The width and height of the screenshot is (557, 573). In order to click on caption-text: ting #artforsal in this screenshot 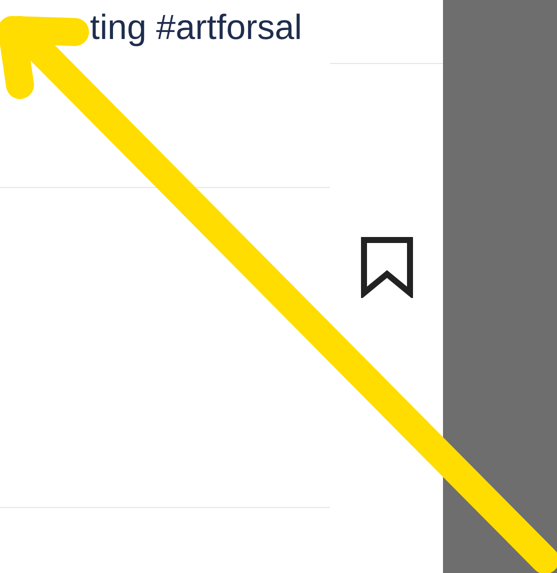, I will do `click(196, 27)`.